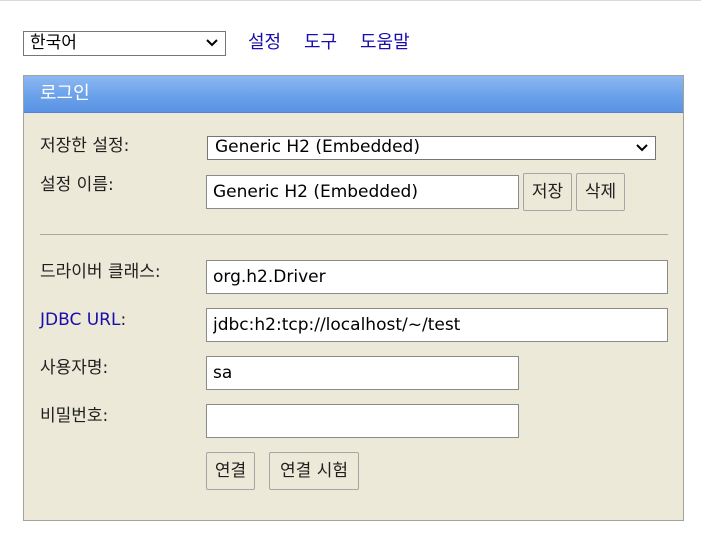 This screenshot has height=537, width=701. I want to click on login-title: 로그인, so click(65, 93).